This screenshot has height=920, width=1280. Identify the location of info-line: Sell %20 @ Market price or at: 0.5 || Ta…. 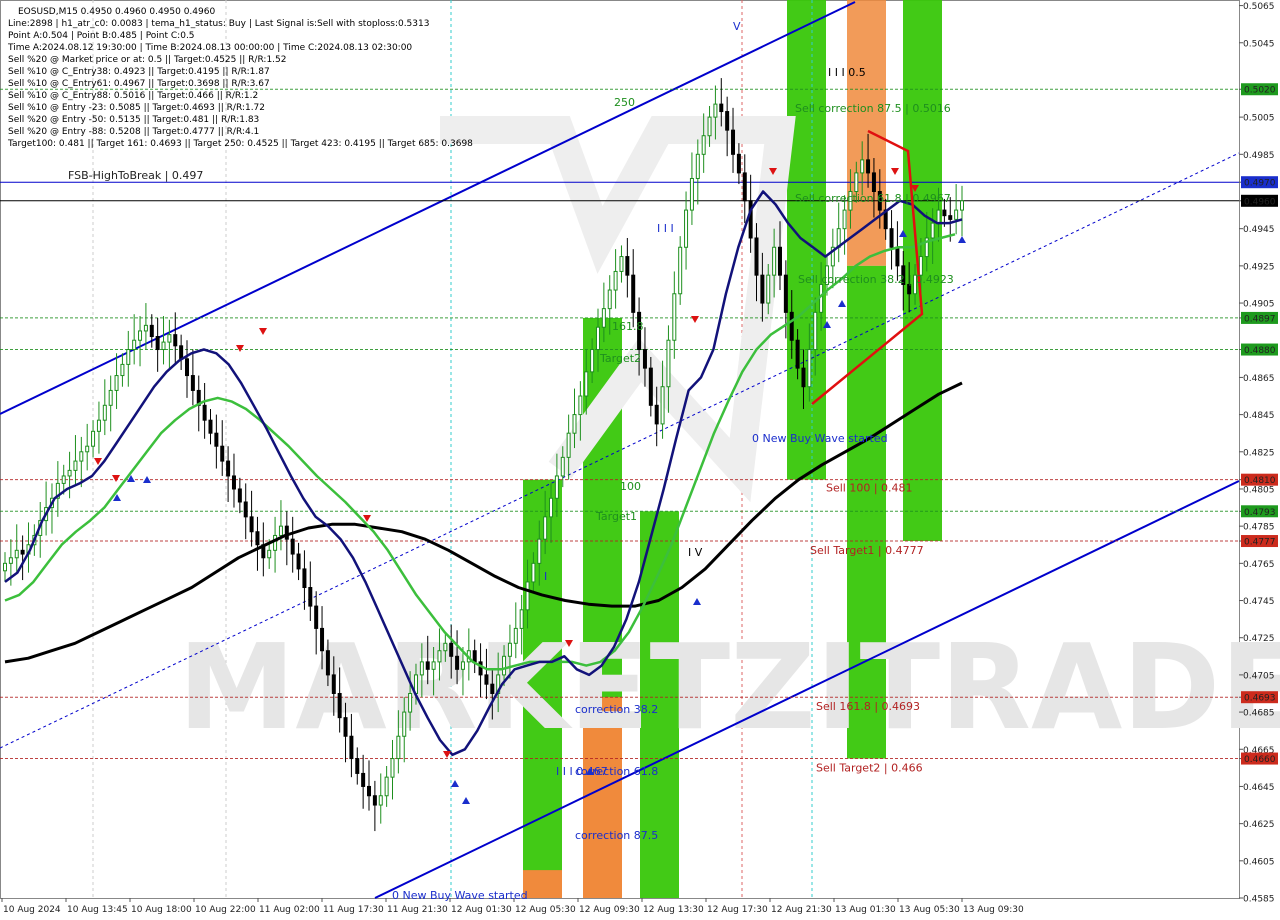
(147, 60).